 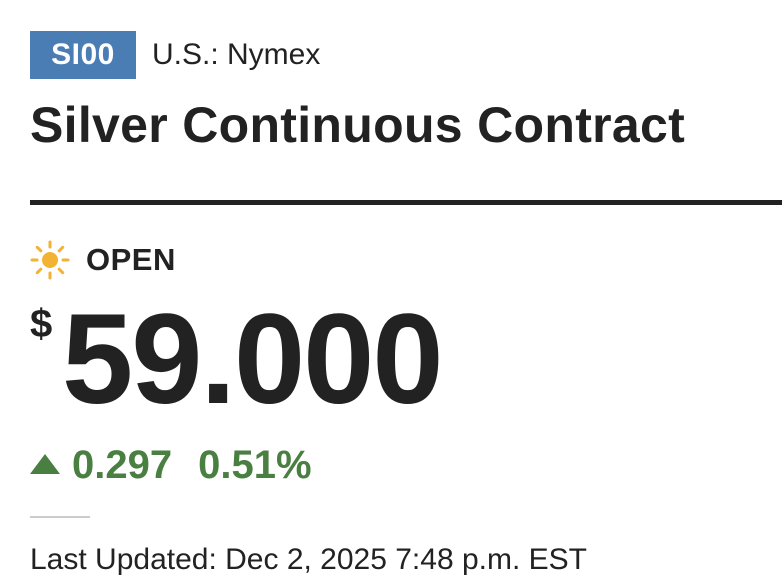 What do you see at coordinates (236, 54) in the screenshot?
I see `exchange-label: U.S.: Nymex` at bounding box center [236, 54].